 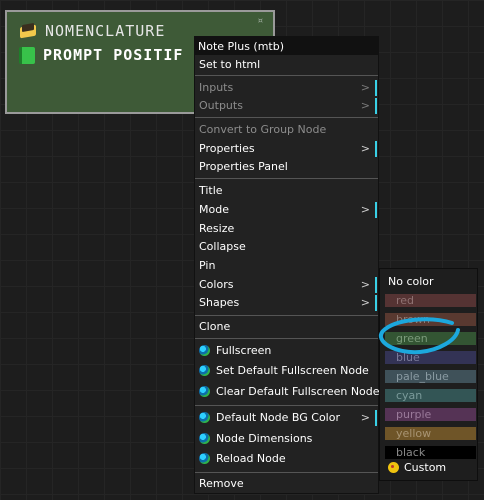 I want to click on menu-item-remove: Remove, so click(x=221, y=484).